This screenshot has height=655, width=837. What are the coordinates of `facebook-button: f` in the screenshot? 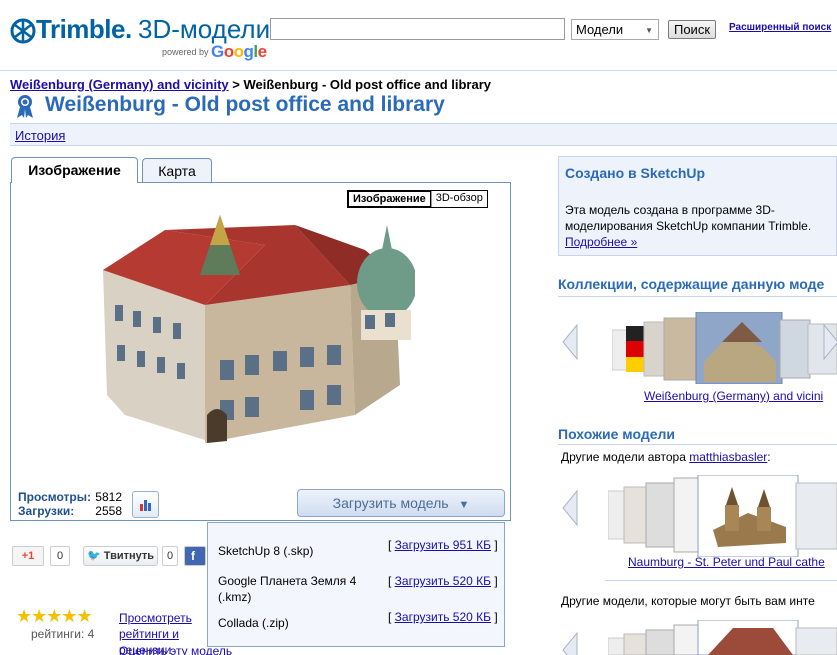 It's located at (195, 556).